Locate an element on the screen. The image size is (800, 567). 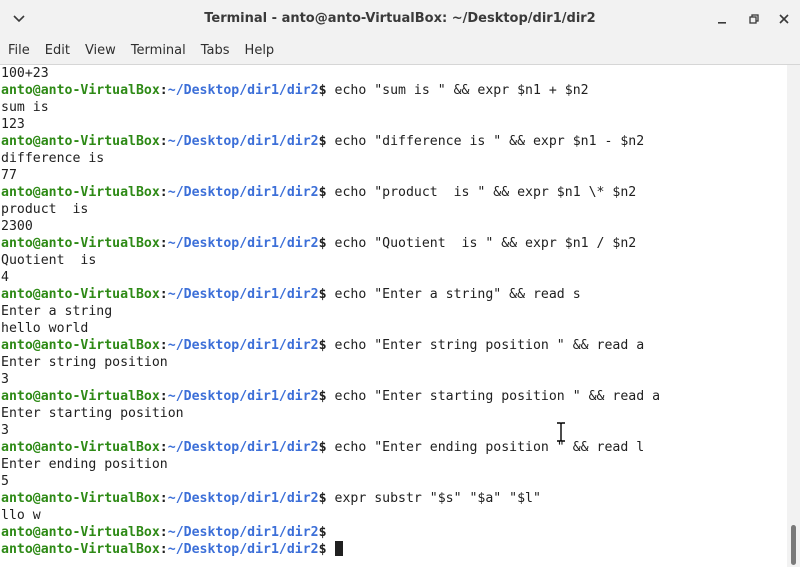
command-text: echo "difference is " && expr $n1 - $n2 is located at coordinates (485, 141).